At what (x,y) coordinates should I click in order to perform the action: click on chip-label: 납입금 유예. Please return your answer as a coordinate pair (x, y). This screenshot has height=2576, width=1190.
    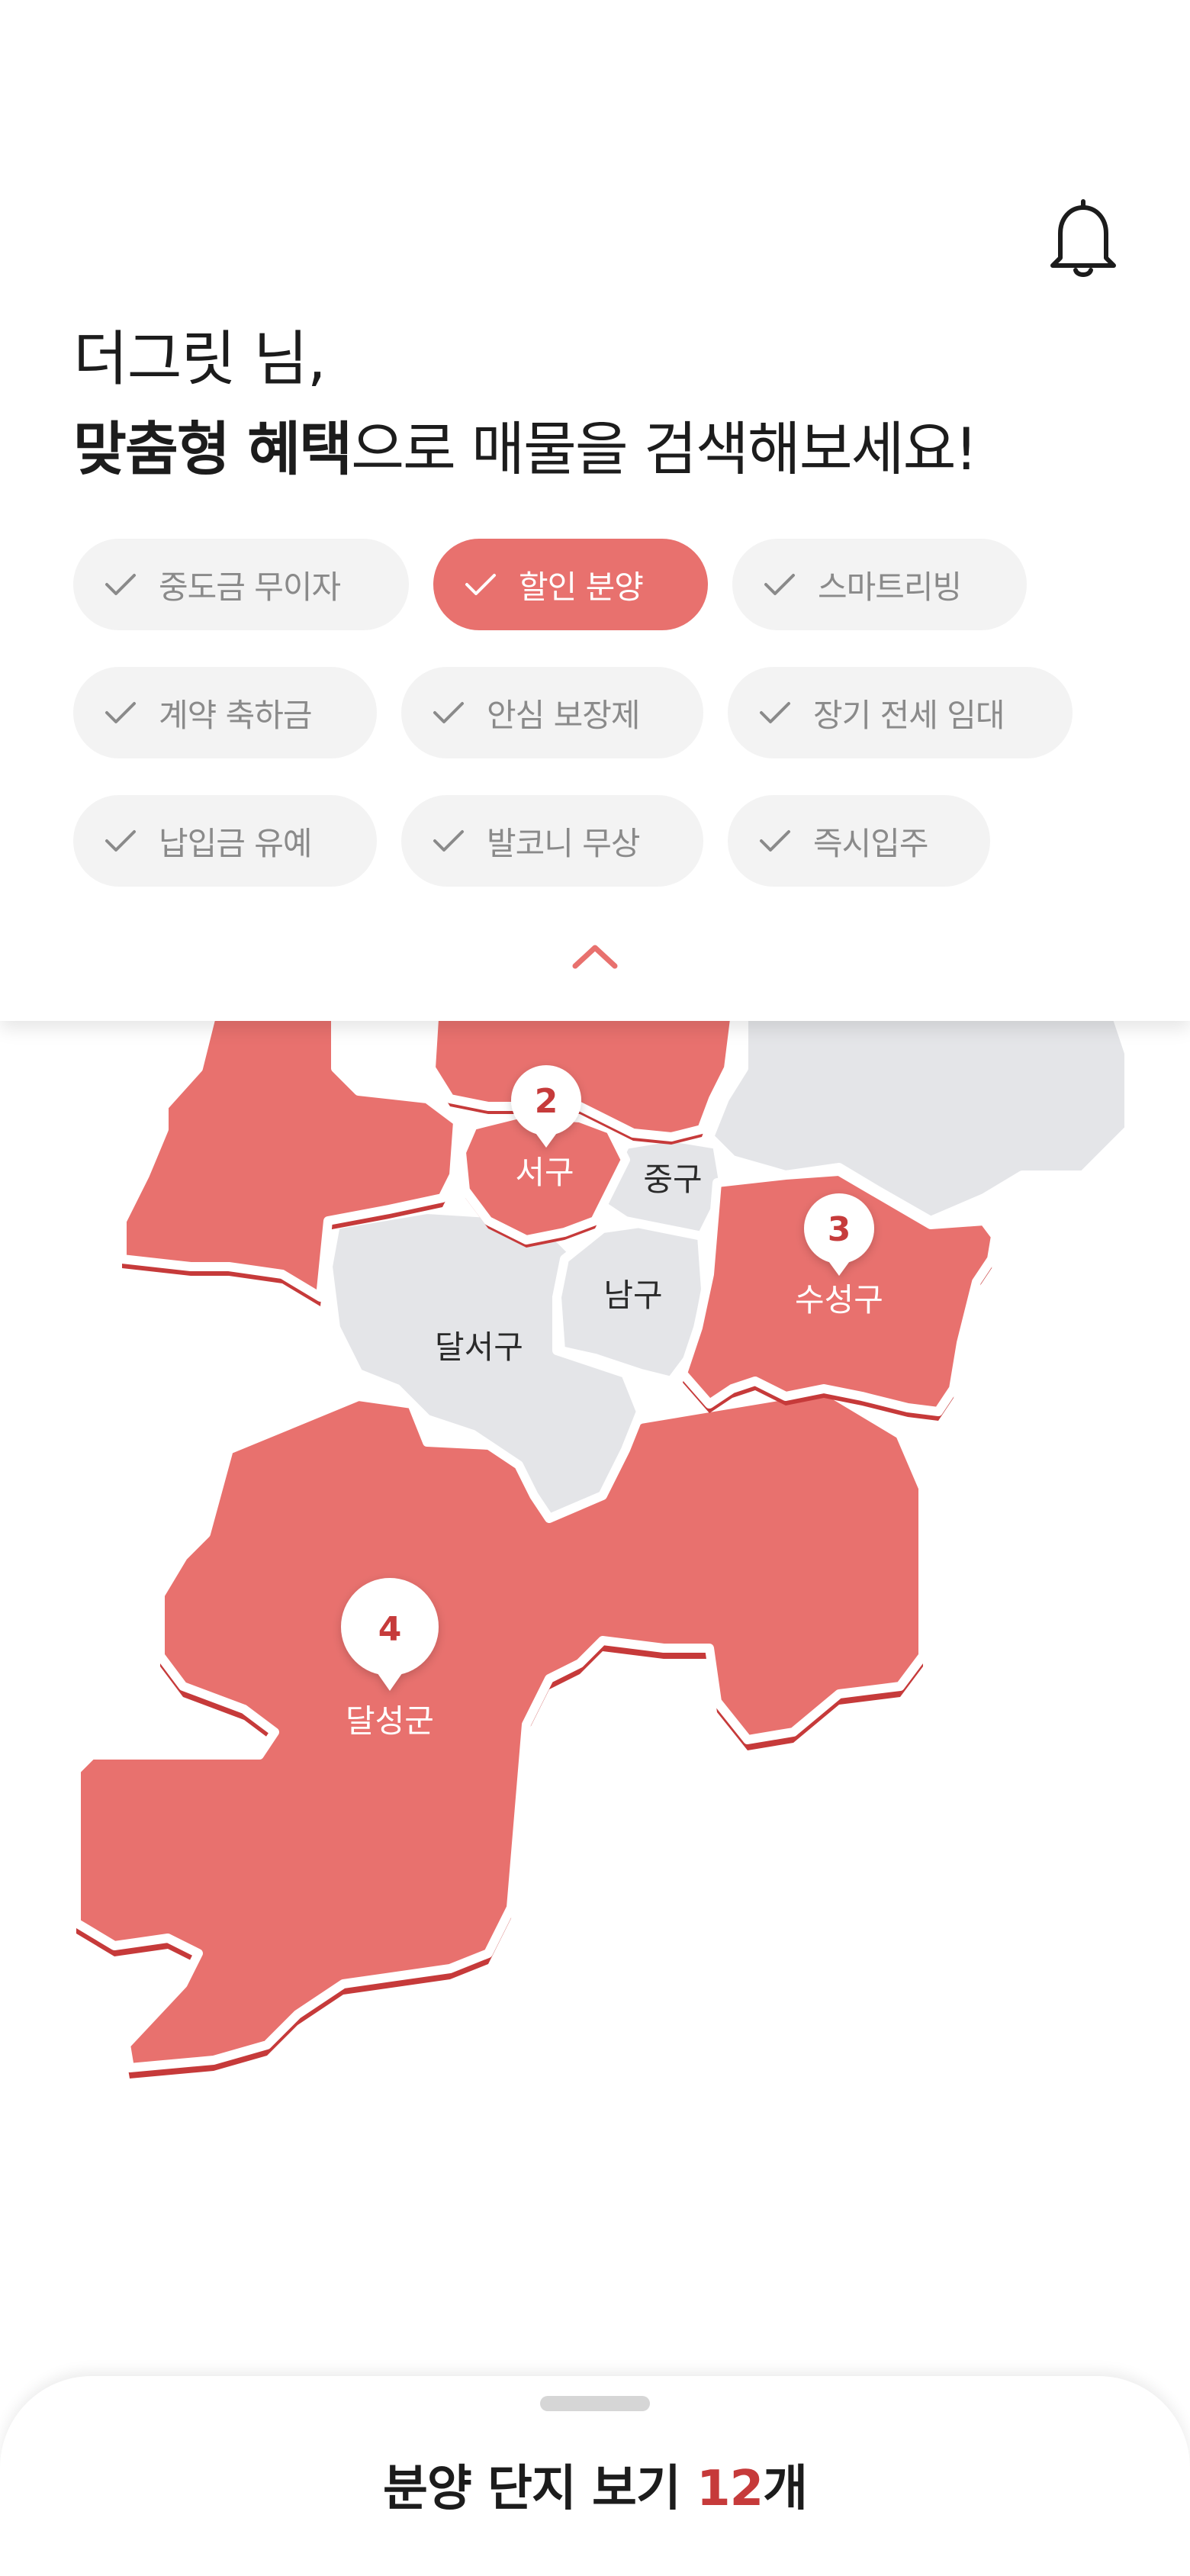
    Looking at the image, I should click on (236, 843).